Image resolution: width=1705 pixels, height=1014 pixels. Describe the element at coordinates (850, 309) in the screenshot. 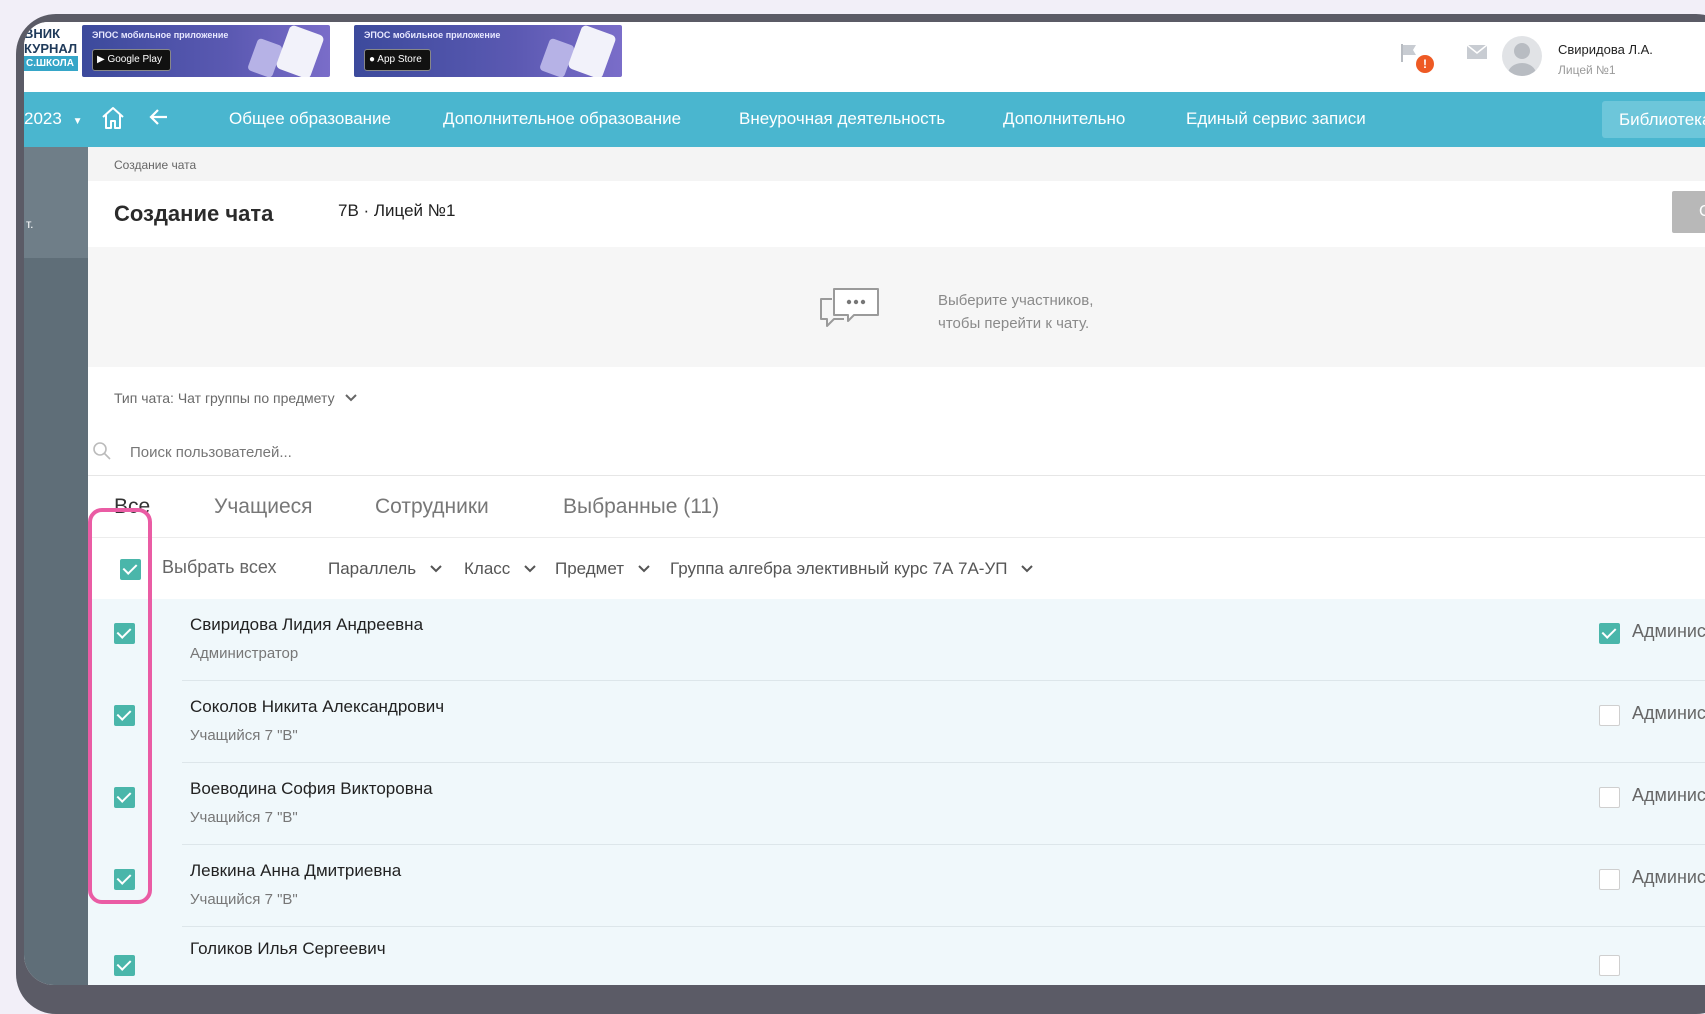

I see `chat-bubbles-icon` at that location.